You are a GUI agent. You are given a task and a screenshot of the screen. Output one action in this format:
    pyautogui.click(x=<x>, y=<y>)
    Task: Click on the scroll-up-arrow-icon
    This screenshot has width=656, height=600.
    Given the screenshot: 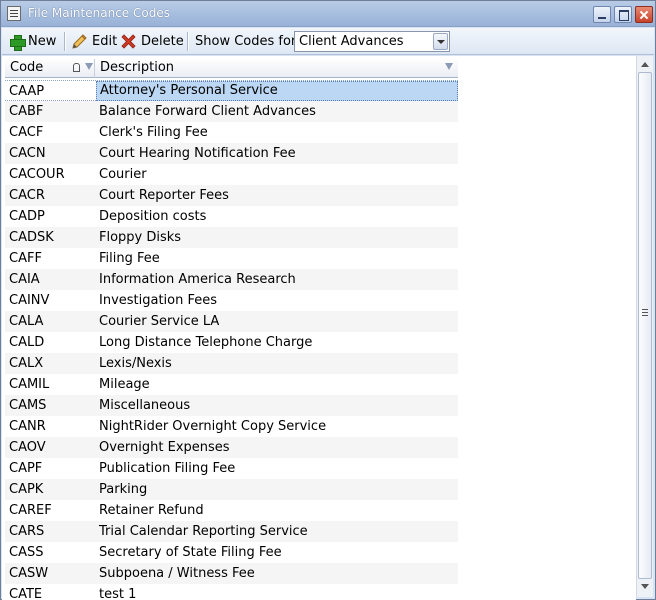 What is the action you would take?
    pyautogui.click(x=645, y=64)
    